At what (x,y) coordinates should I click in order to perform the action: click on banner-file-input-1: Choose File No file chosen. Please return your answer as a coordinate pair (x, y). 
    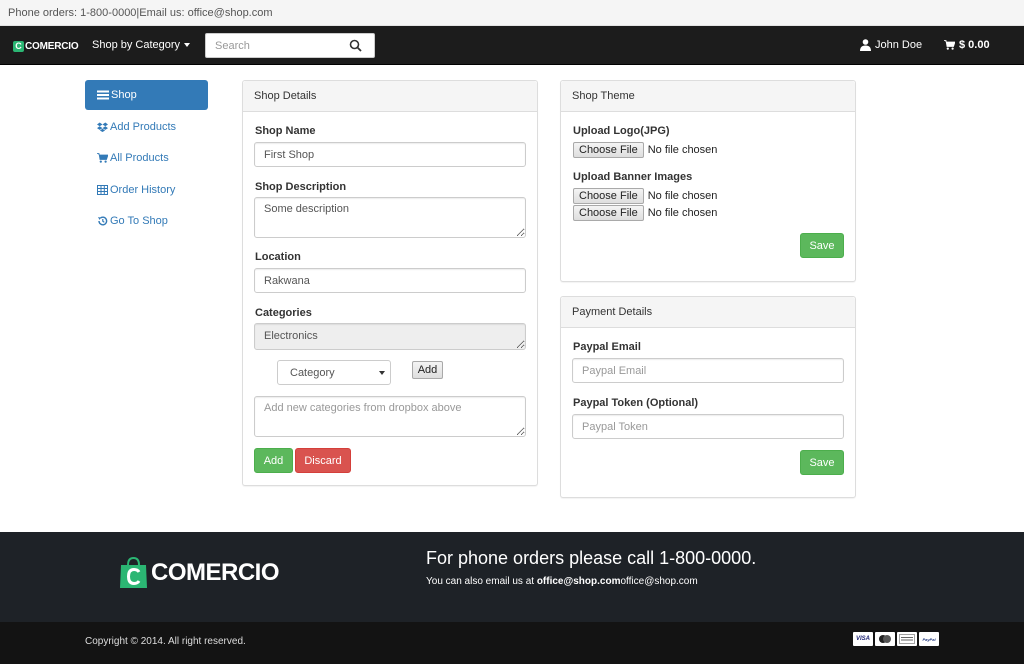
    Looking at the image, I should click on (645, 196).